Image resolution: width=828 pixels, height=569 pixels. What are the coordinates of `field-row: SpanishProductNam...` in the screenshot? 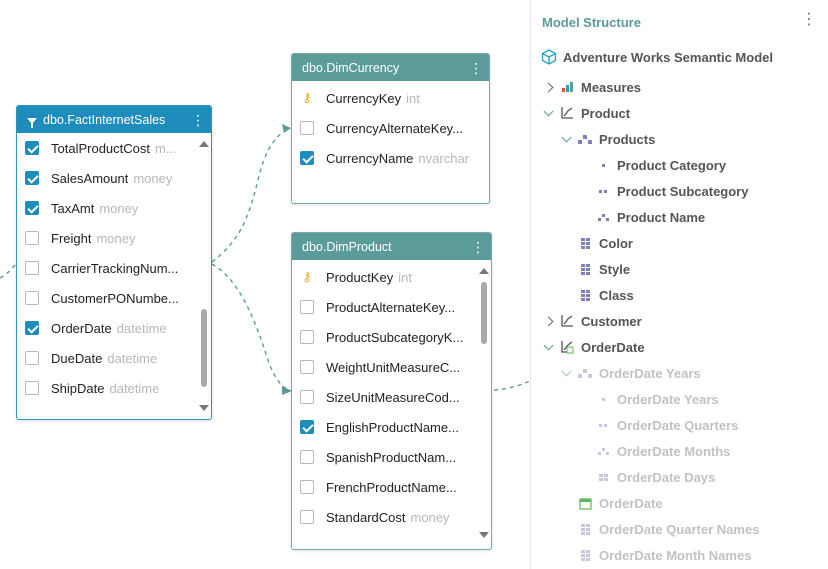 It's located at (391, 457).